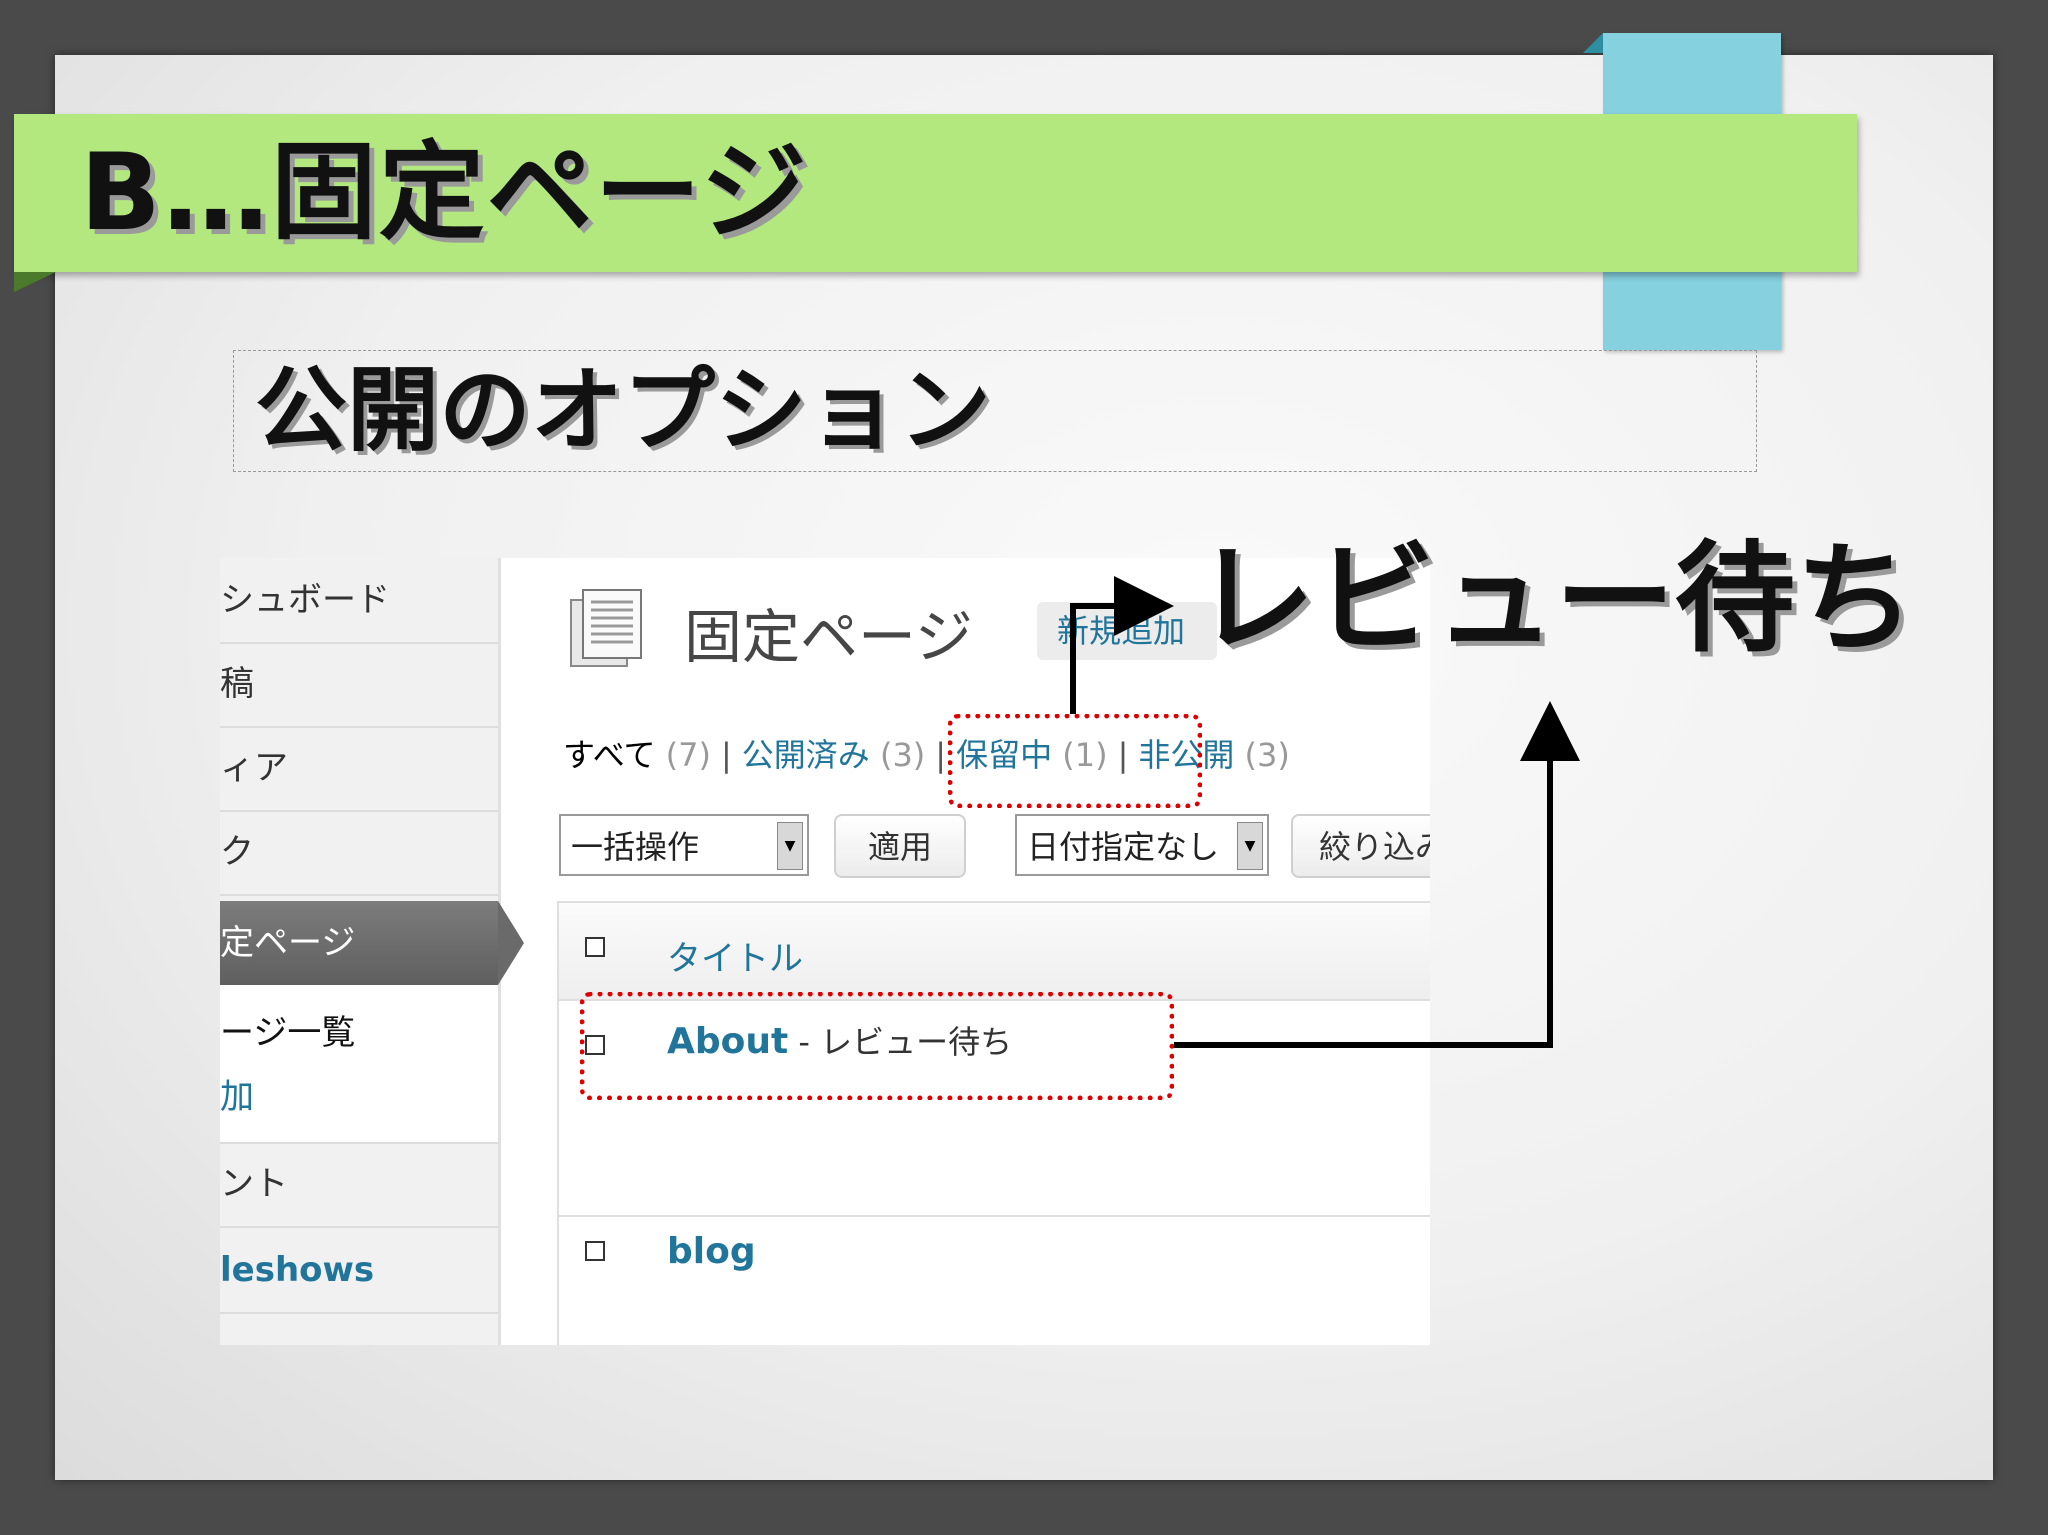 This screenshot has height=1535, width=2048. I want to click on annotation-arrows, so click(1325, 812).